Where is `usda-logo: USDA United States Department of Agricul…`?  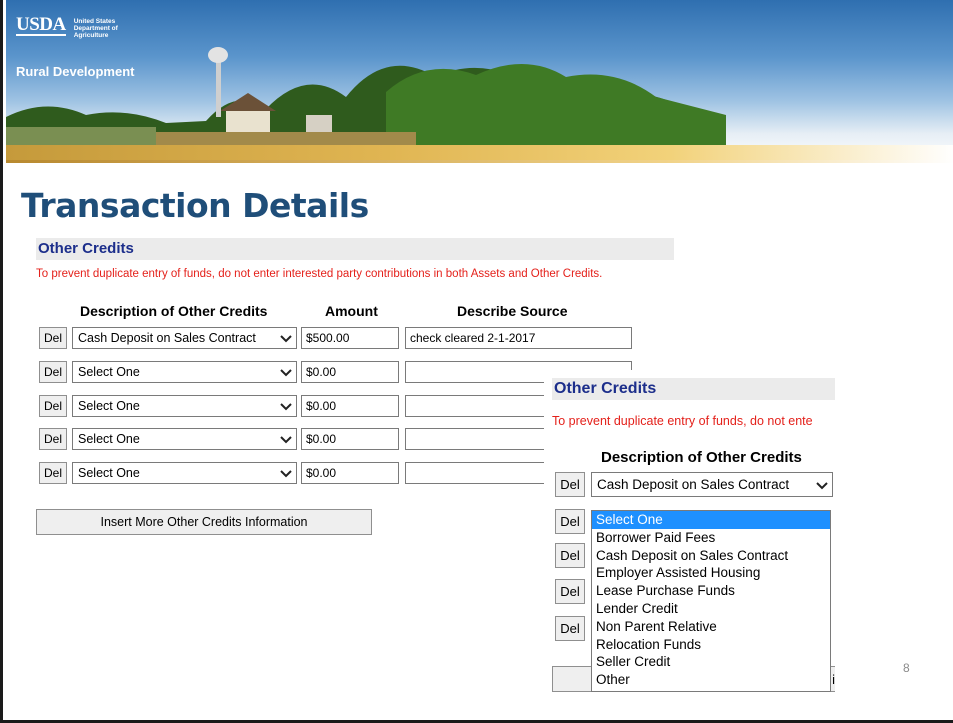
usda-logo: USDA United States Department of Agricul… is located at coordinates (67, 26).